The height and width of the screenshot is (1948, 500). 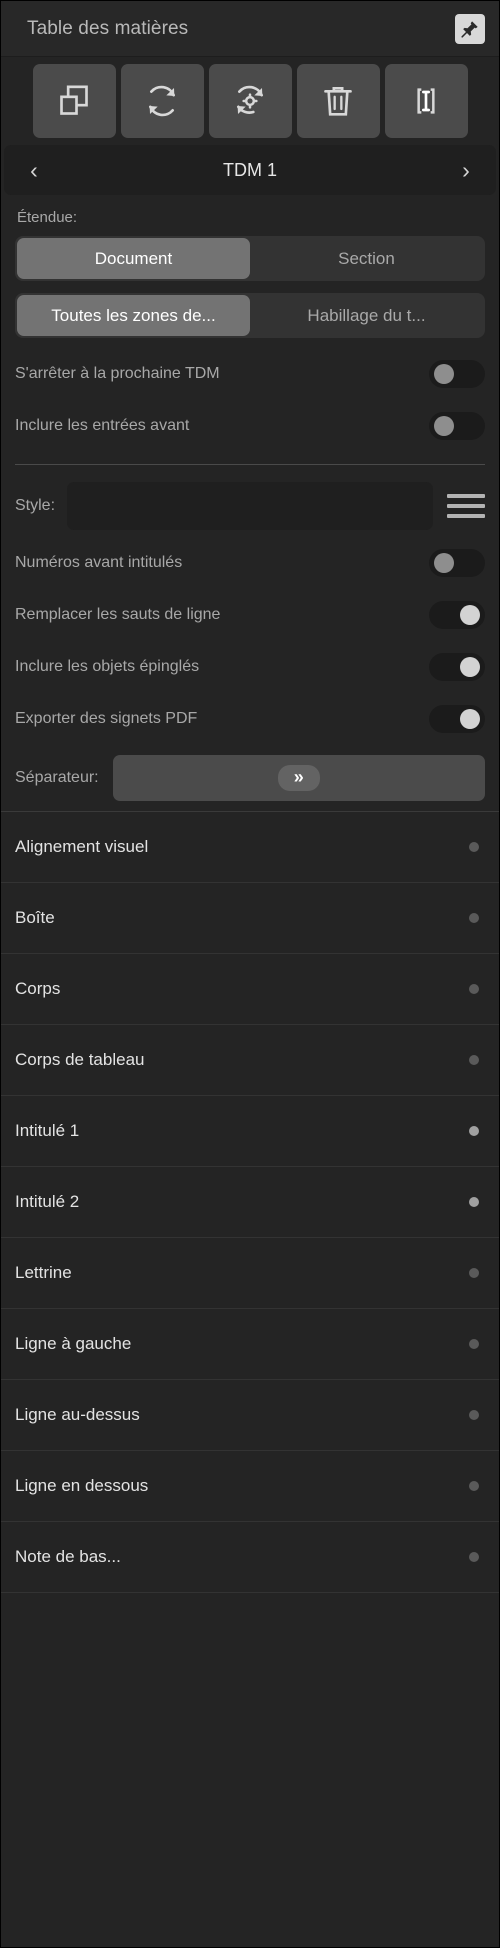 I want to click on stop-at-next-toc-label: S'arrêter à la prochaine TDM, so click(x=117, y=373).